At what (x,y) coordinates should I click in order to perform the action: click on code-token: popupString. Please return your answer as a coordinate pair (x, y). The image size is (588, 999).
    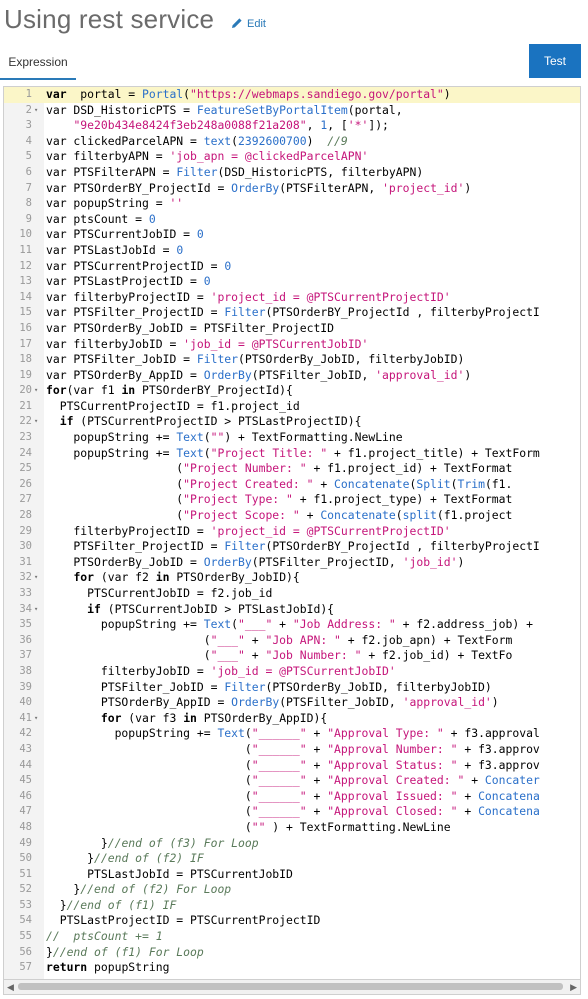
    Looking at the image, I should click on (128, 967).